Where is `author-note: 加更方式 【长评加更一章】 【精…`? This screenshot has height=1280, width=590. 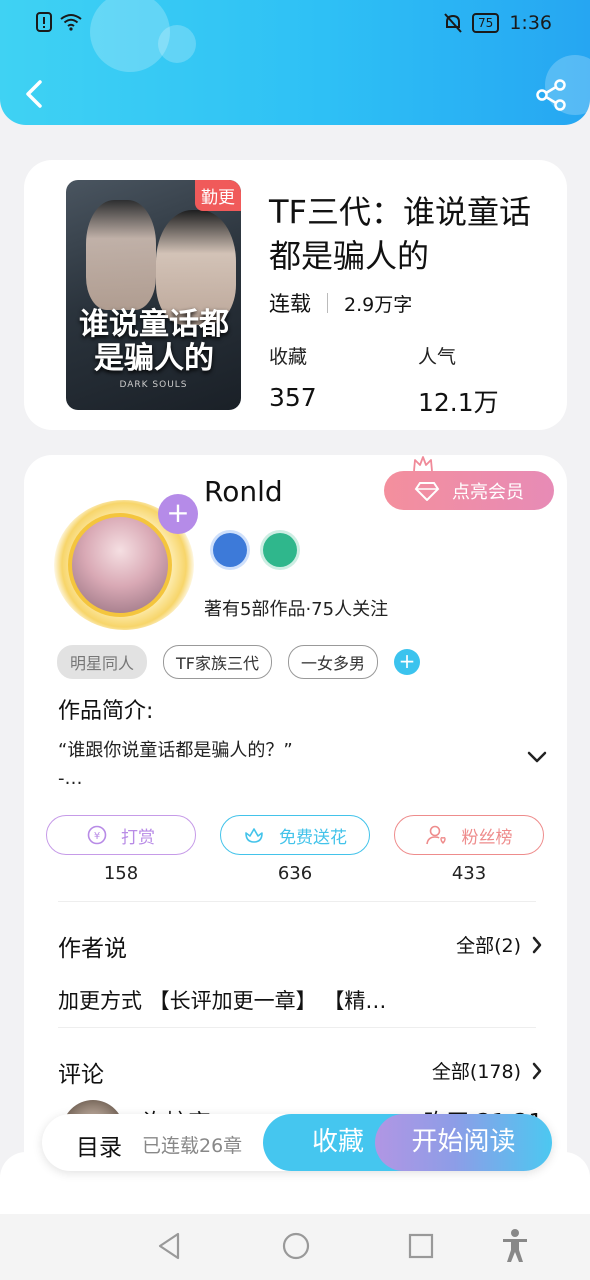
author-note: 加更方式 【长评加更一章】 【精… is located at coordinates (222, 1000).